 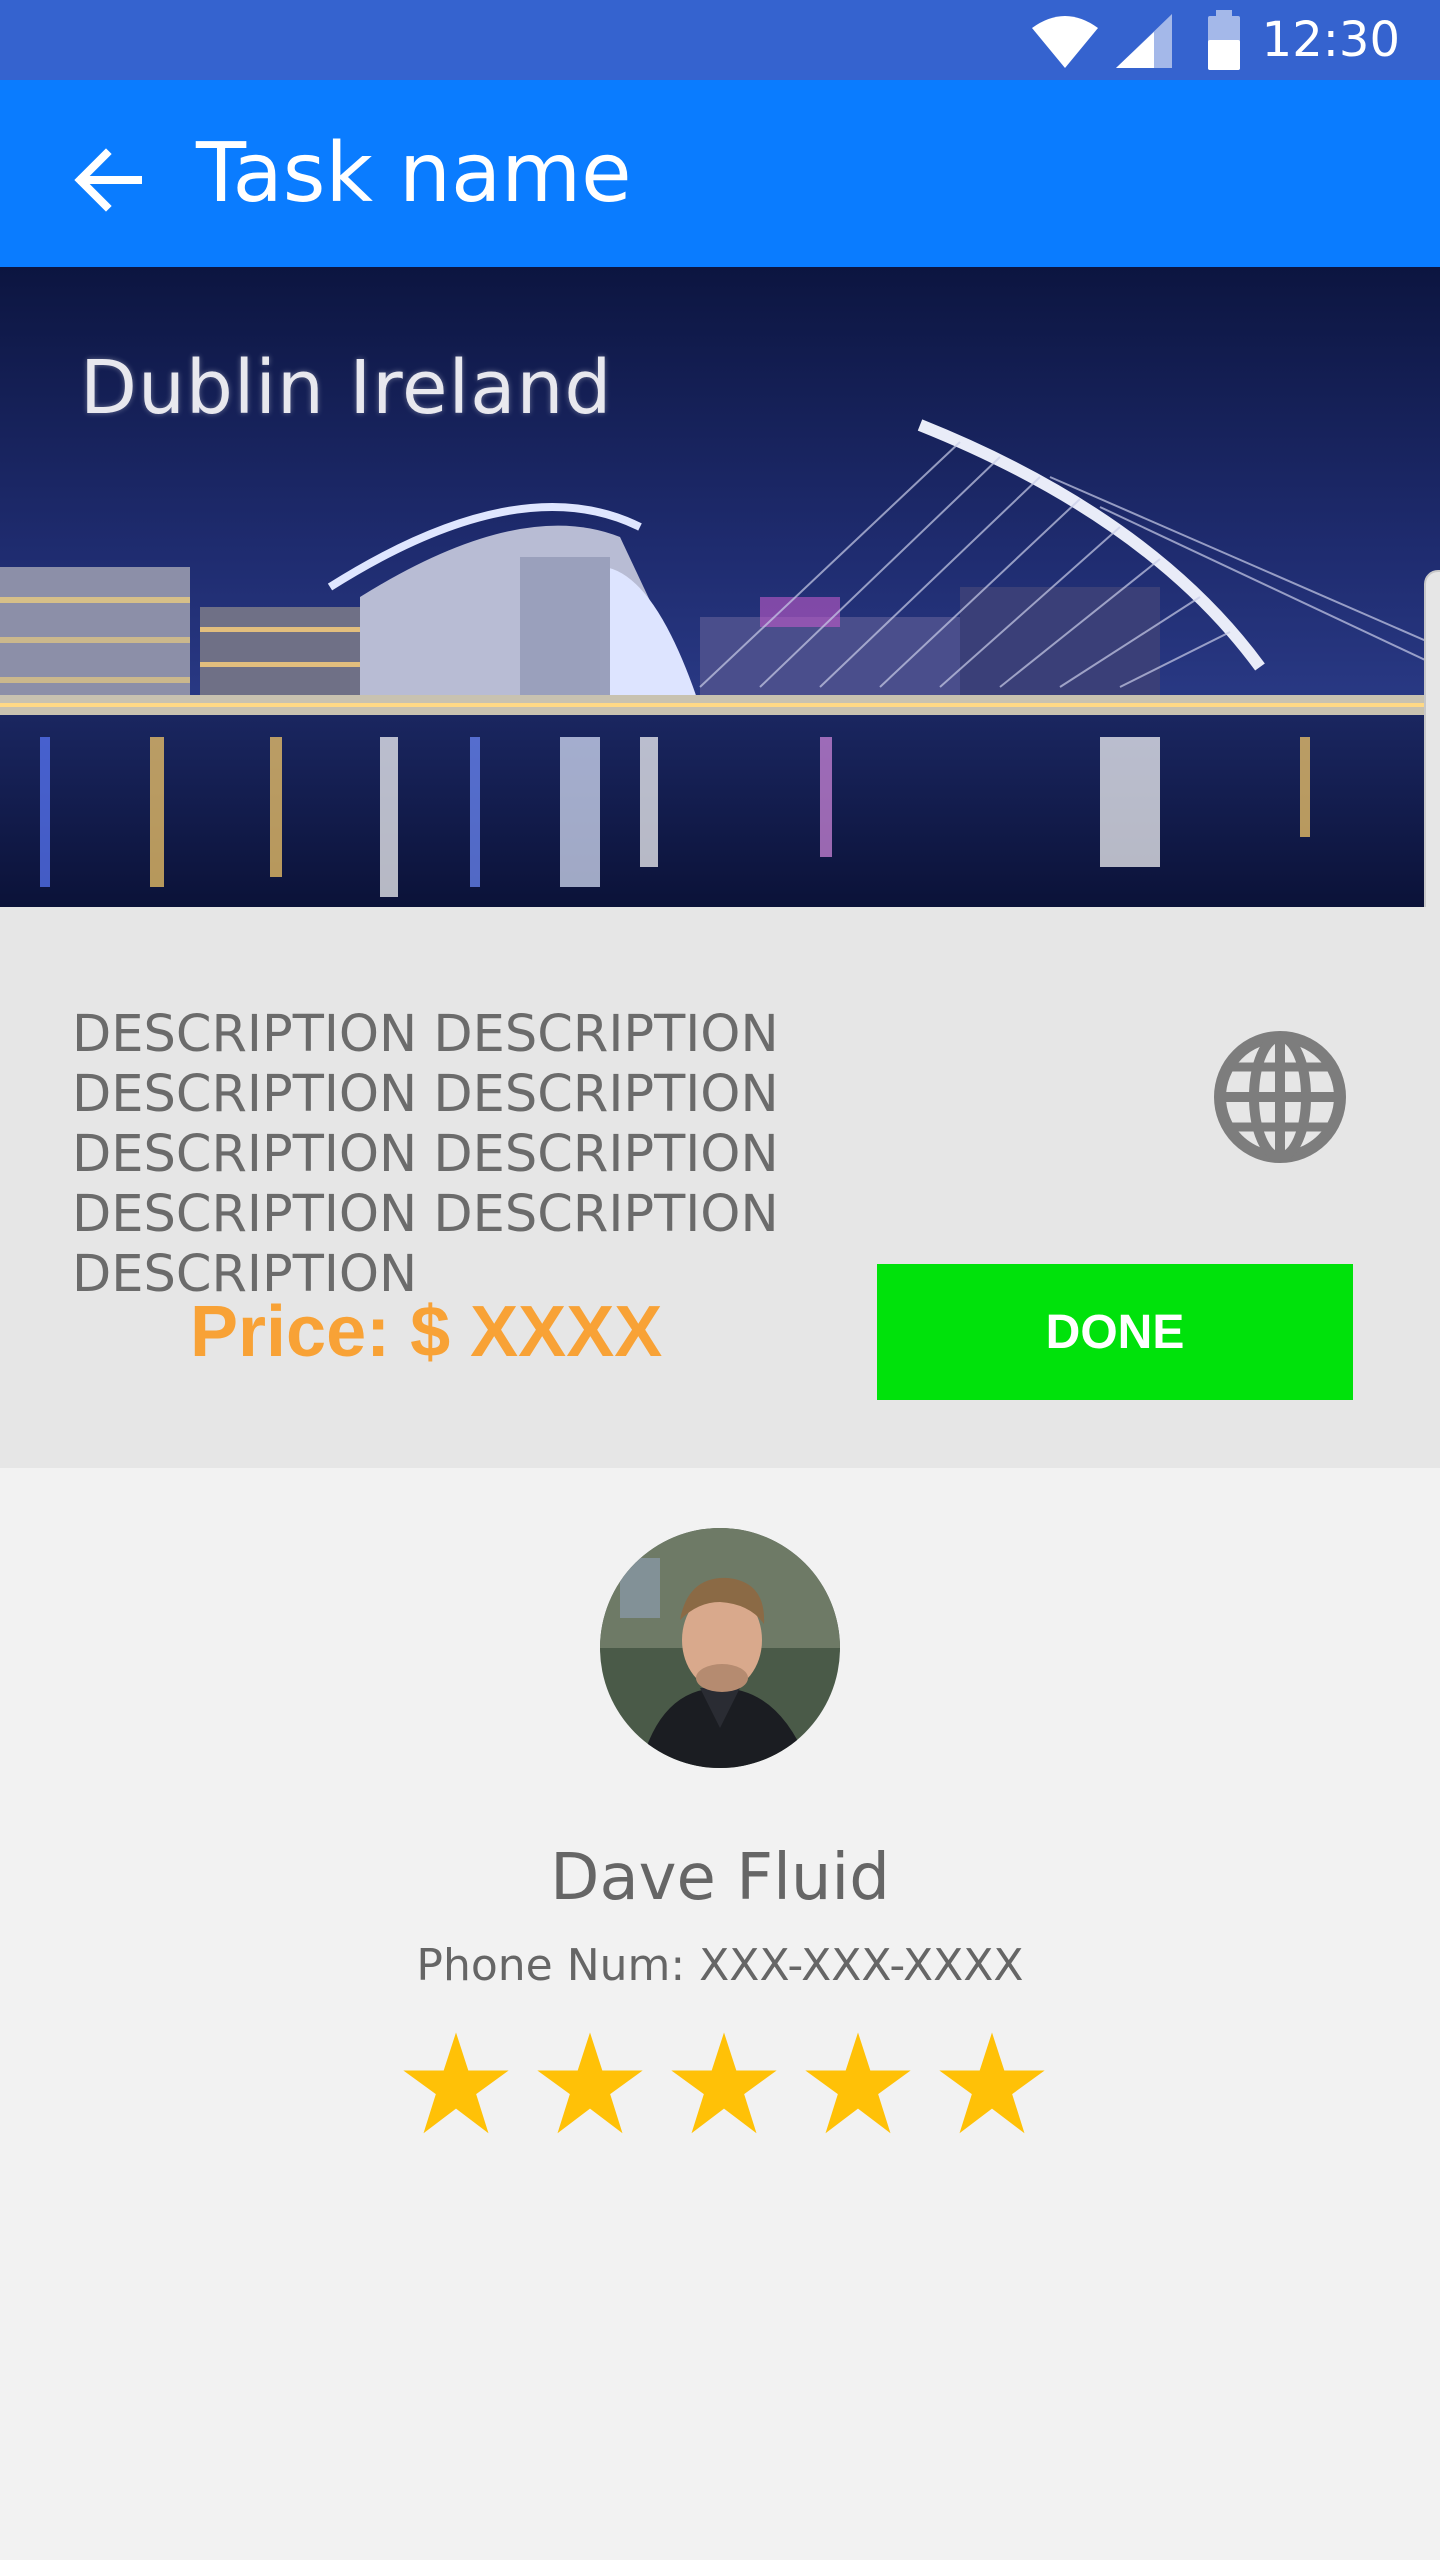 I want to click on avatar, so click(x=720, y=1648).